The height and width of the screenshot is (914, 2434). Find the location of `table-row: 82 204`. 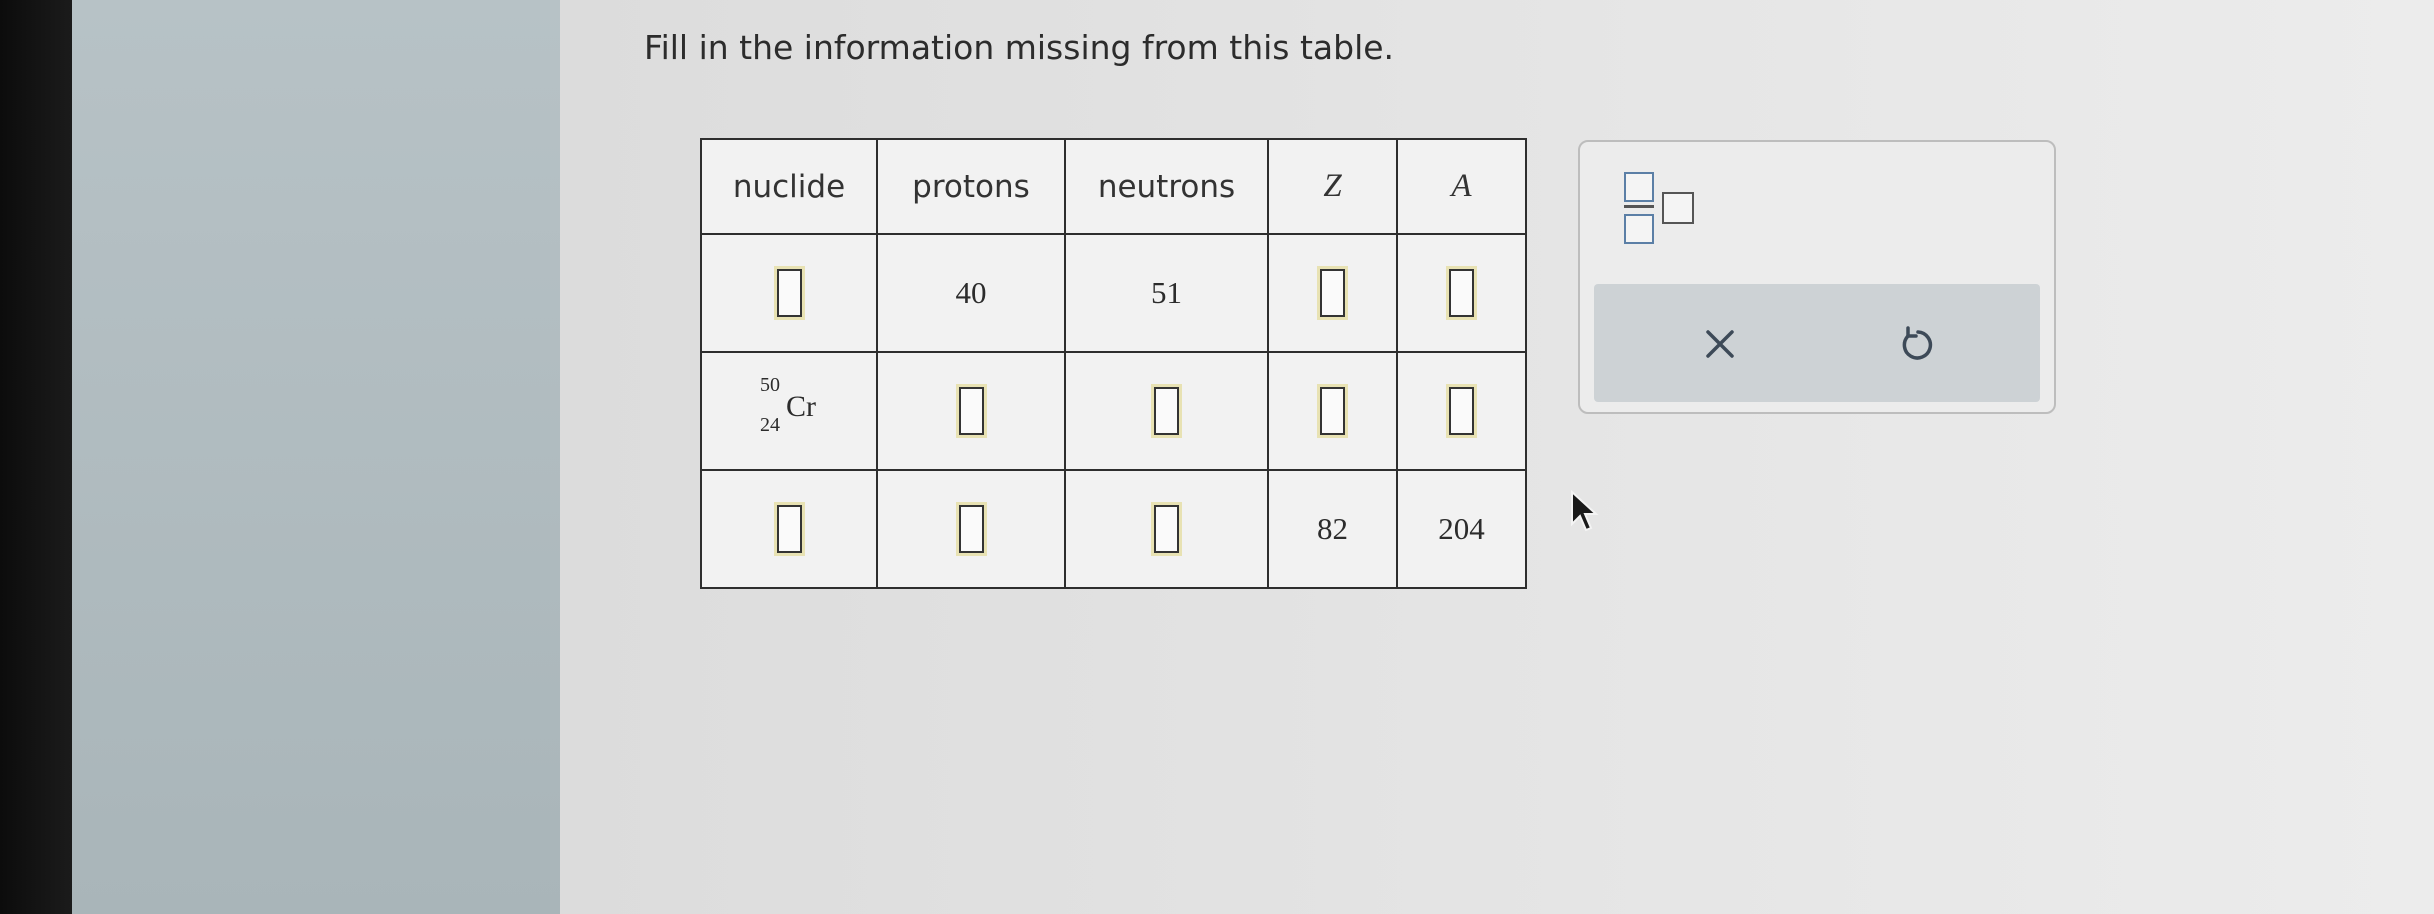

table-row: 82 204 is located at coordinates (1113, 529).